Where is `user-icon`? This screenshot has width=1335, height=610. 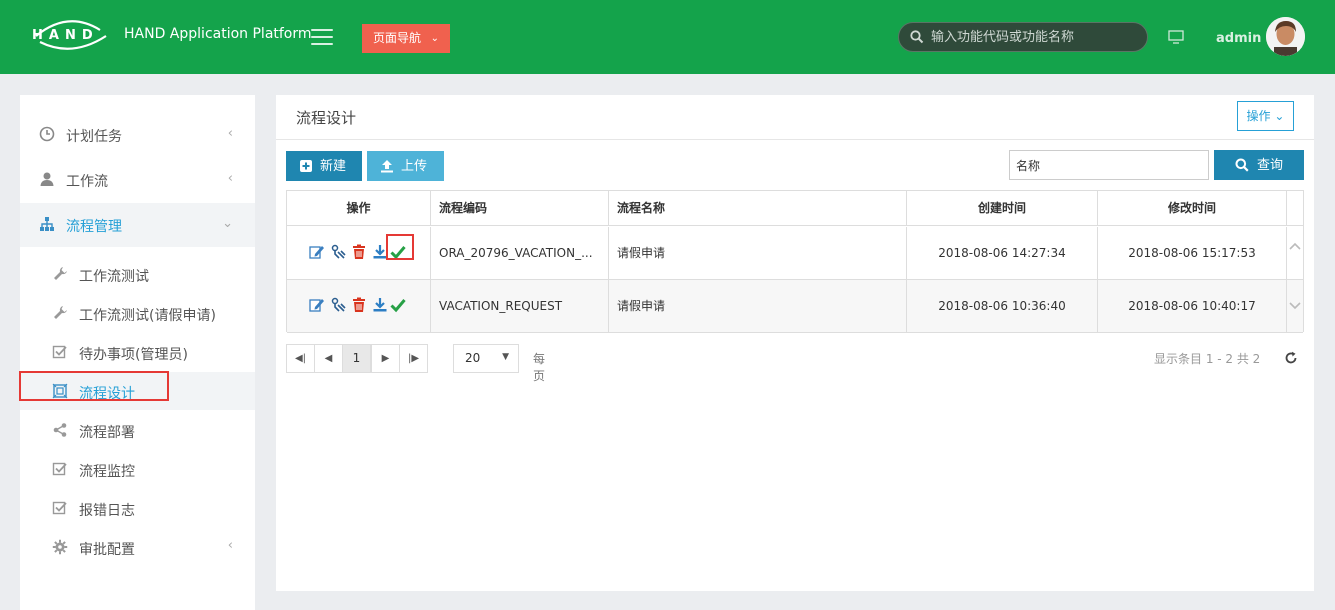
user-icon is located at coordinates (47, 179).